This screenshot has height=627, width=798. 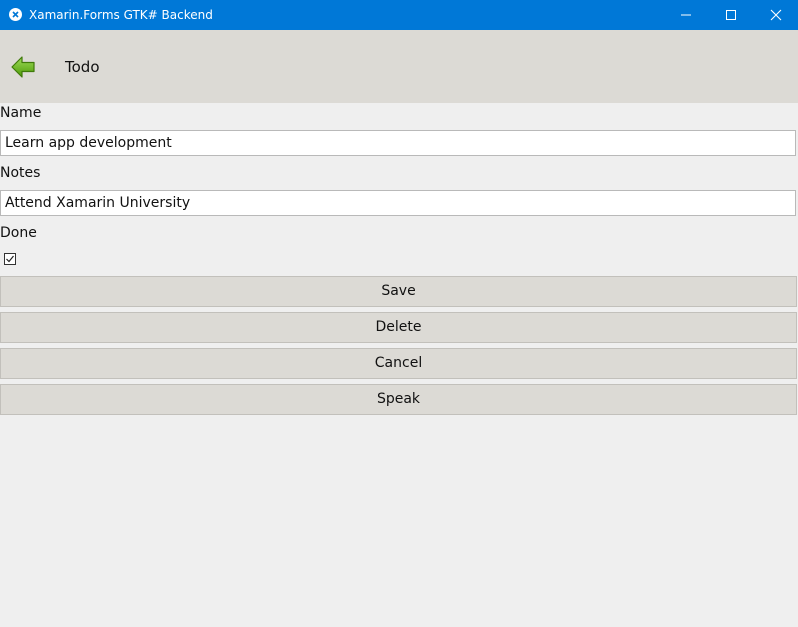 I want to click on back-arrow-icon, so click(x=24, y=67).